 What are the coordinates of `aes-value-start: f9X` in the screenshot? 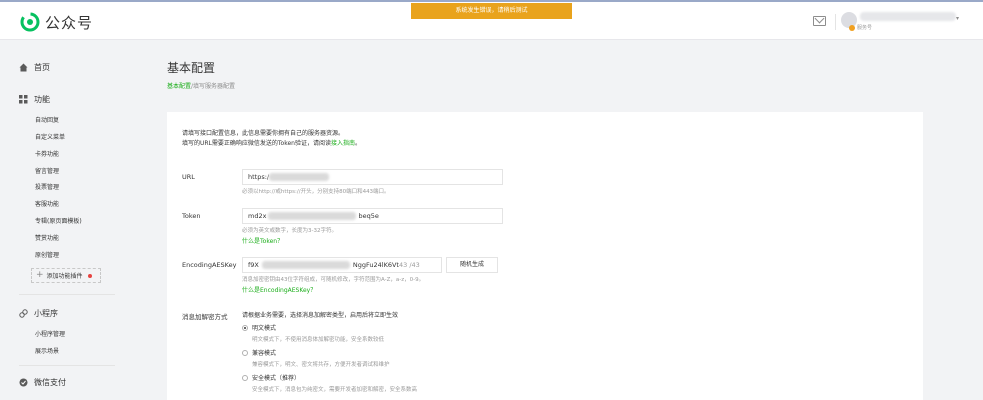 It's located at (253, 265).